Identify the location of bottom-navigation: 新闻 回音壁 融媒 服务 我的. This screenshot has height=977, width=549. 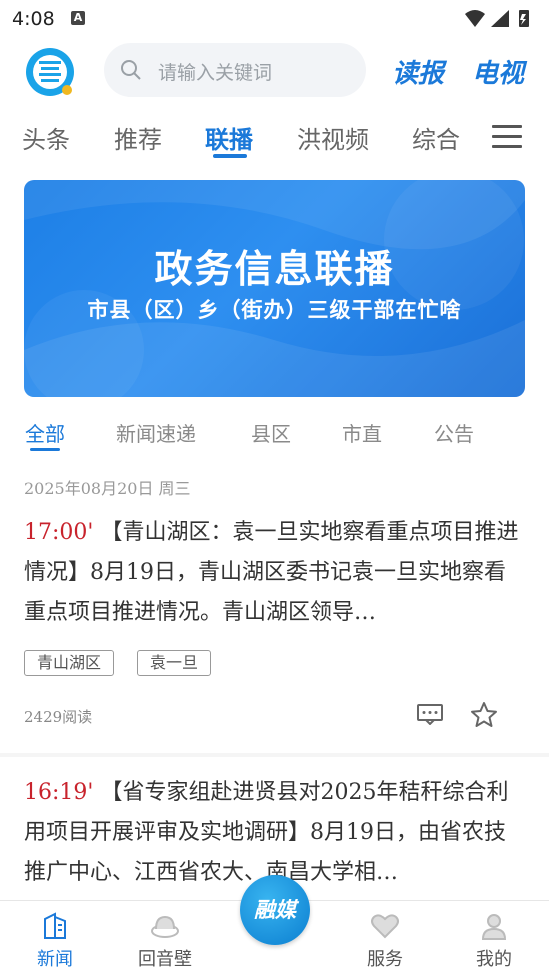
(274, 926).